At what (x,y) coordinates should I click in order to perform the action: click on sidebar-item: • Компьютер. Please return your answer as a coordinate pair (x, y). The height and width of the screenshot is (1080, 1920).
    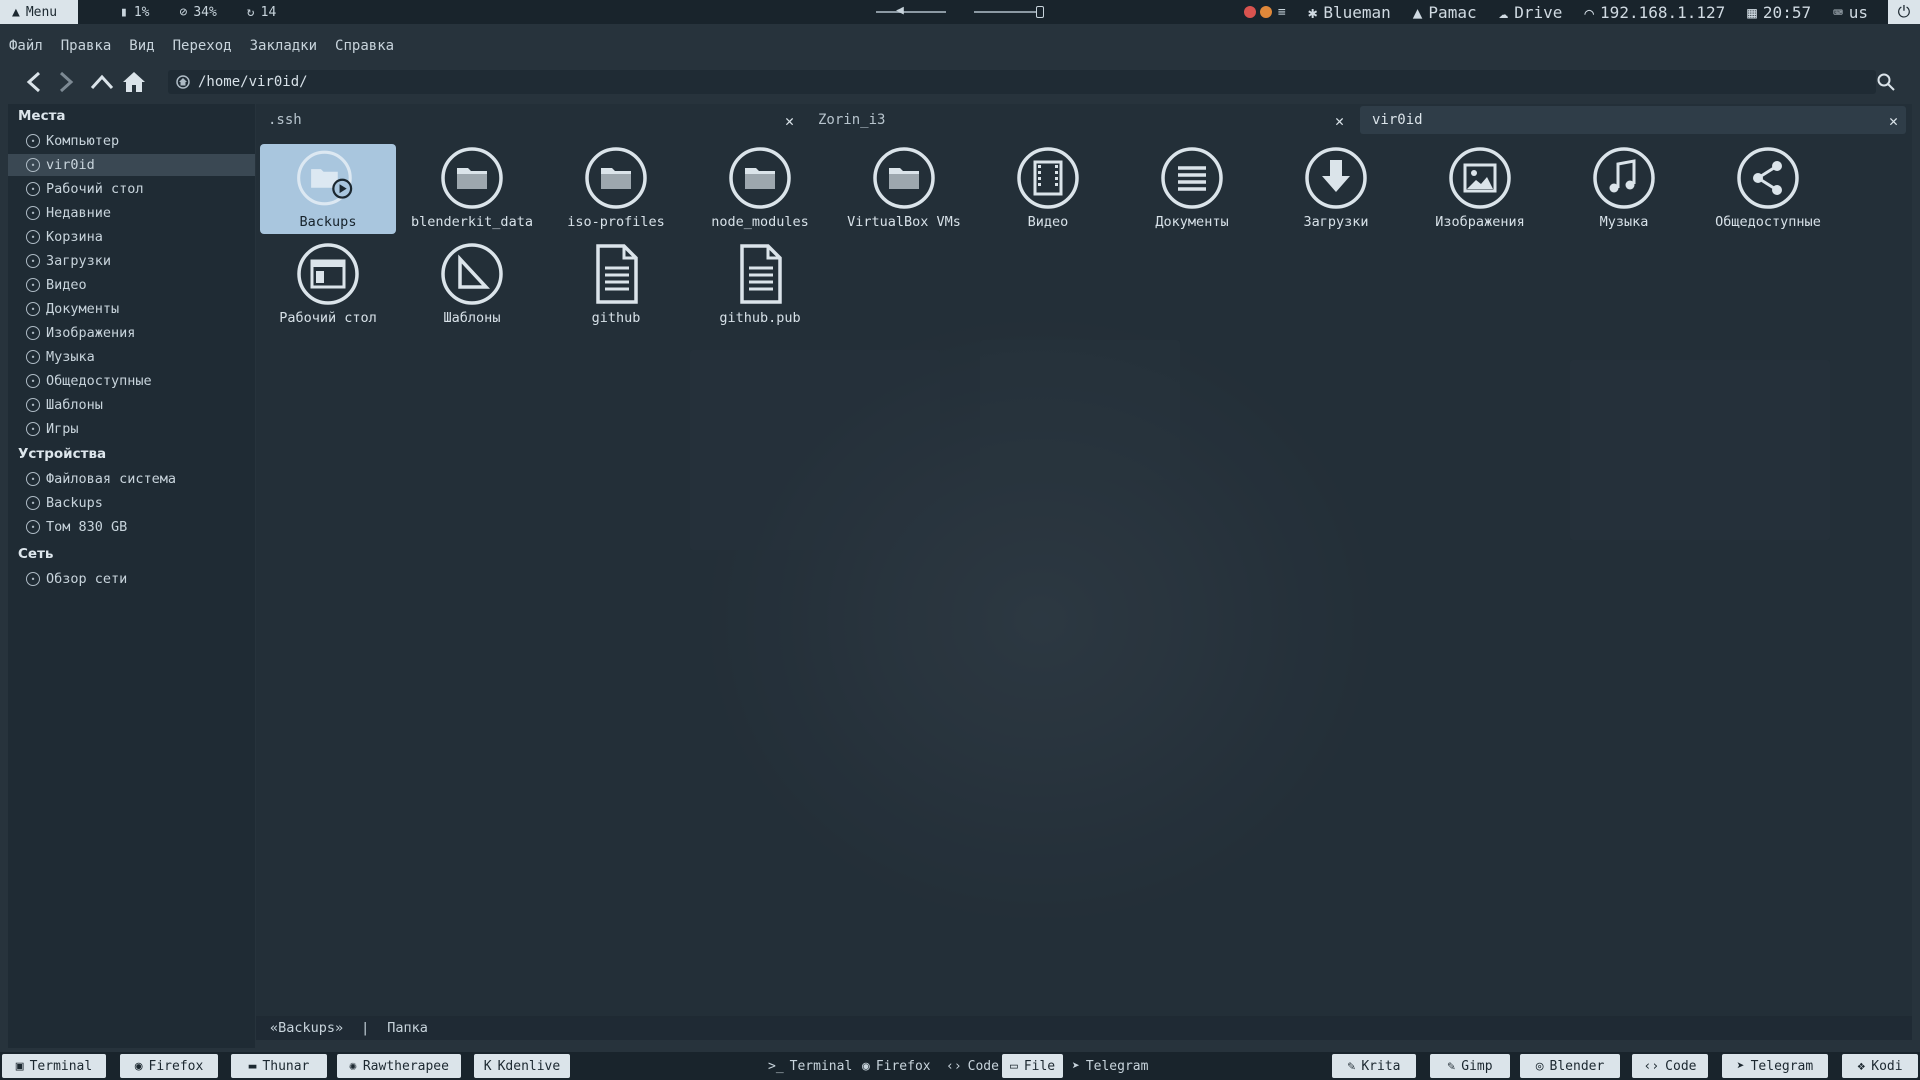
    Looking at the image, I should click on (131, 141).